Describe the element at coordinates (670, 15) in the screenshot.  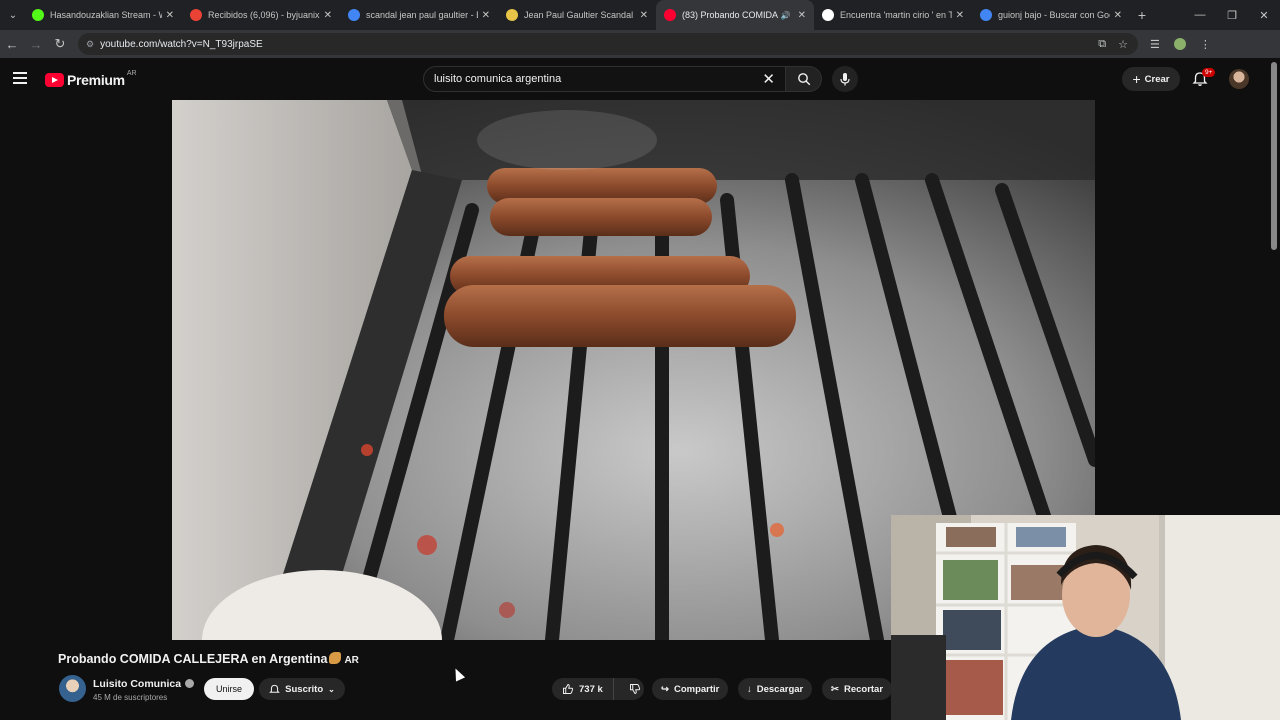
I see `youtube-favicon-icon` at that location.